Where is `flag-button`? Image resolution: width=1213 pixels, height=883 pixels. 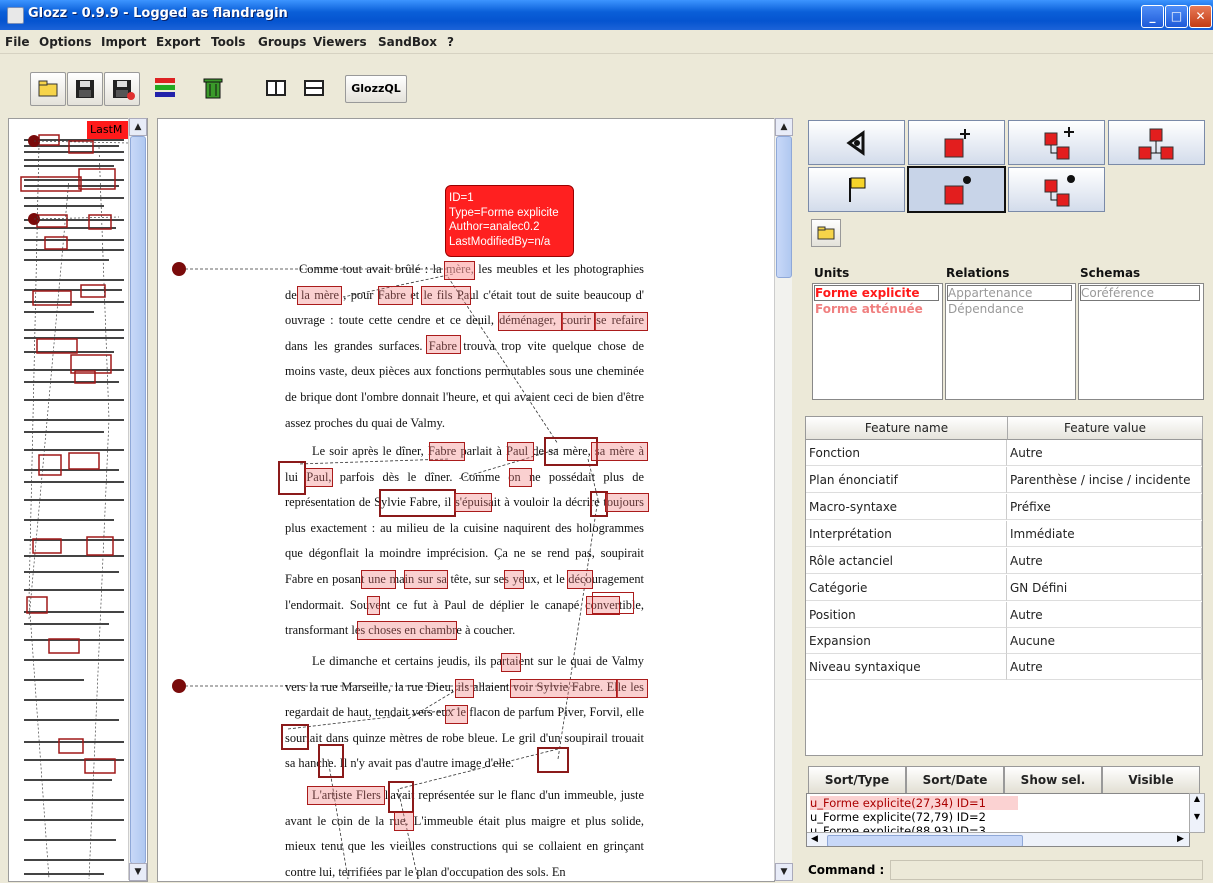 flag-button is located at coordinates (856, 189).